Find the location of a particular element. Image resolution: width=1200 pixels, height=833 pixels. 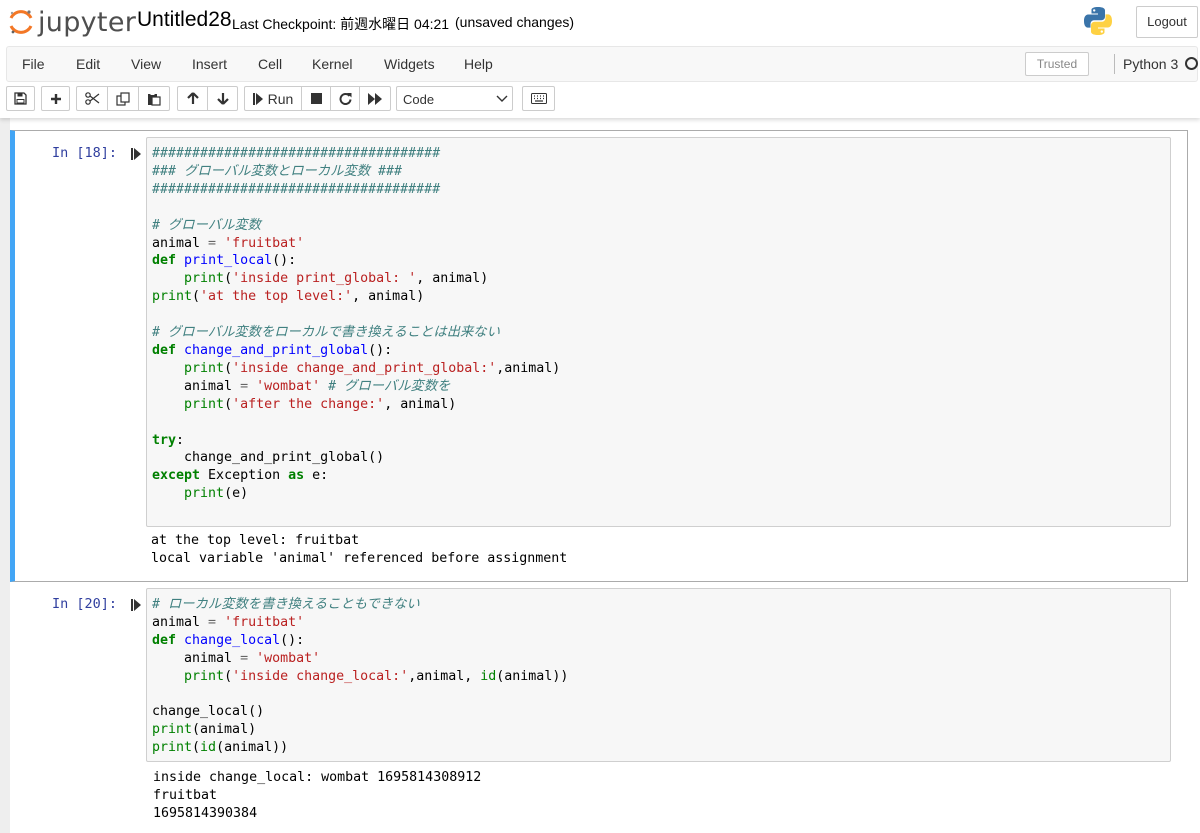

logo-text: jupyter is located at coordinates (87, 22).